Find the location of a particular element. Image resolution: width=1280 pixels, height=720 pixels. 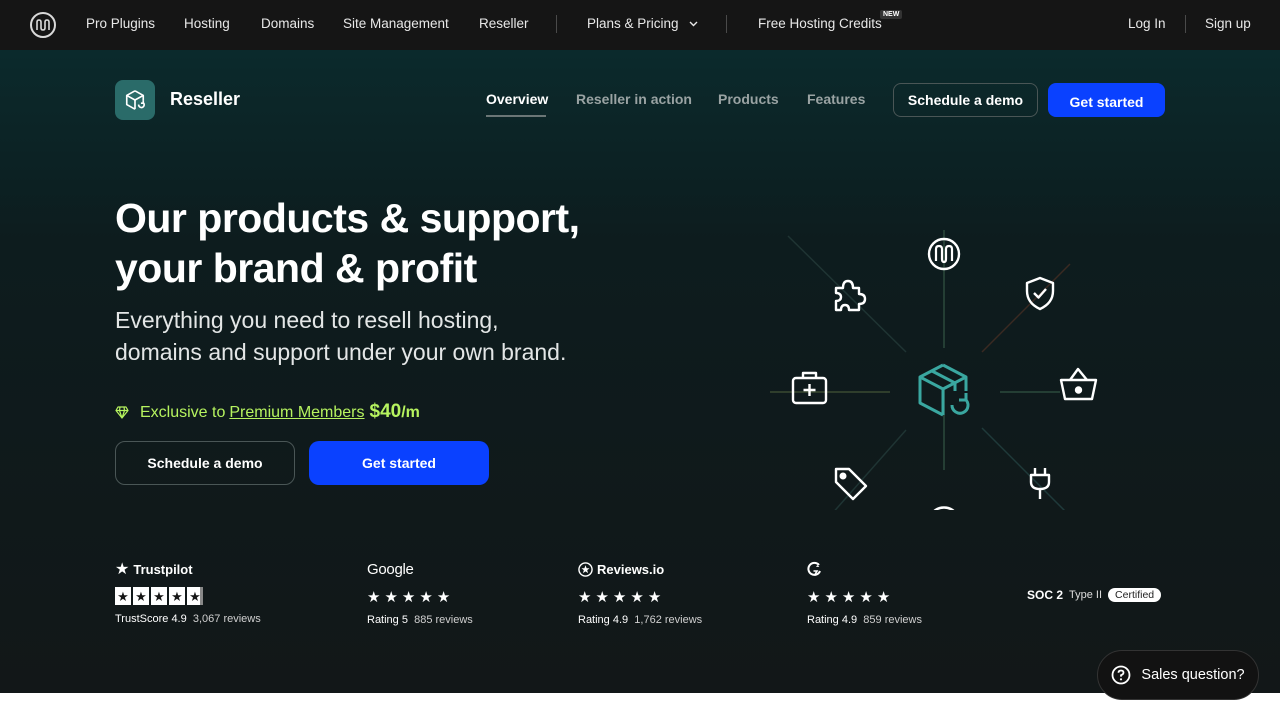

google-stars: ★ ★ ★ ★ ★ is located at coordinates (420, 597).